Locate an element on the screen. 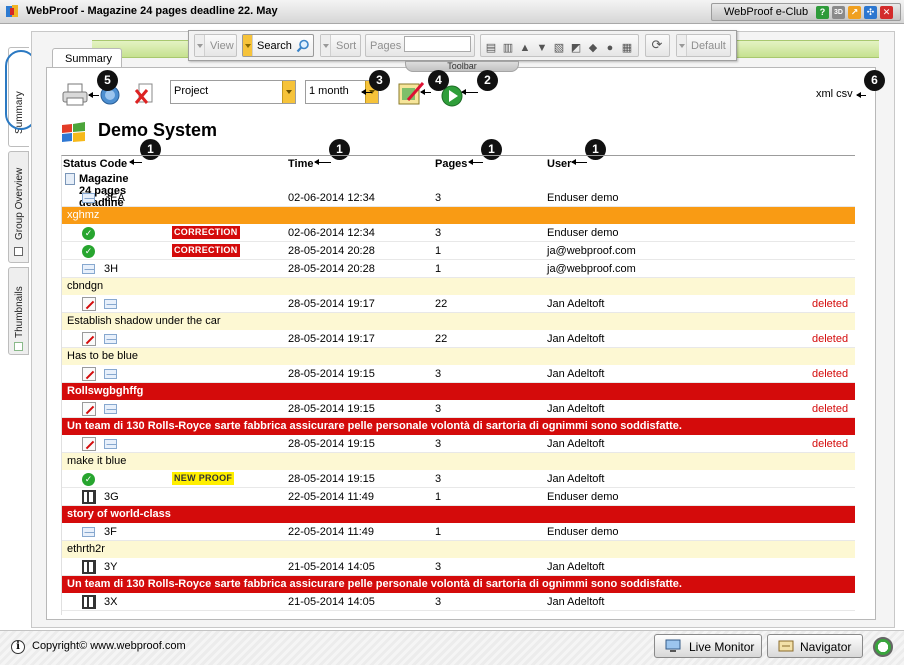 The height and width of the screenshot is (665, 904). new-page-icon: ▤ is located at coordinates (491, 48).